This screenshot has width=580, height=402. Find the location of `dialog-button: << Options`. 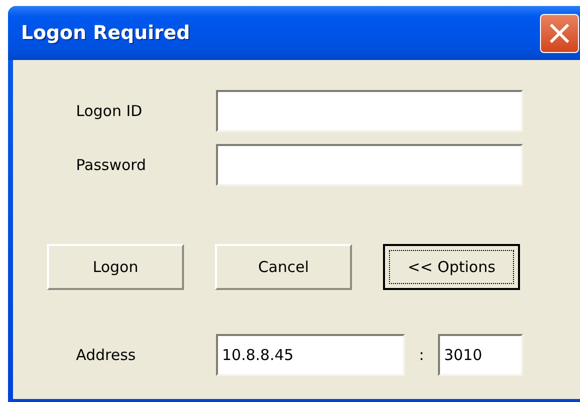

dialog-button: << Options is located at coordinates (451, 267).